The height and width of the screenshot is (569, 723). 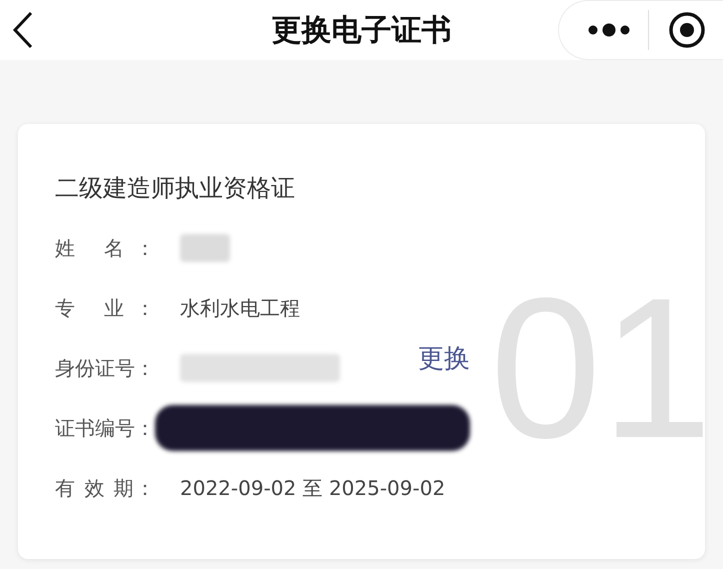 I want to click on close-target-icon, so click(x=687, y=30).